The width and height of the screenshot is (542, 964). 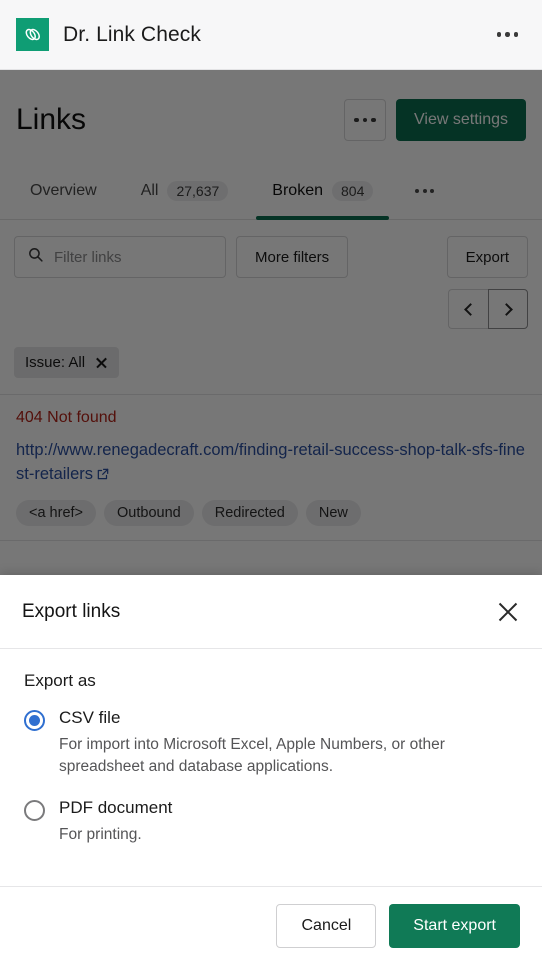 What do you see at coordinates (271, 353) in the screenshot?
I see `active-filters: Issue: All` at bounding box center [271, 353].